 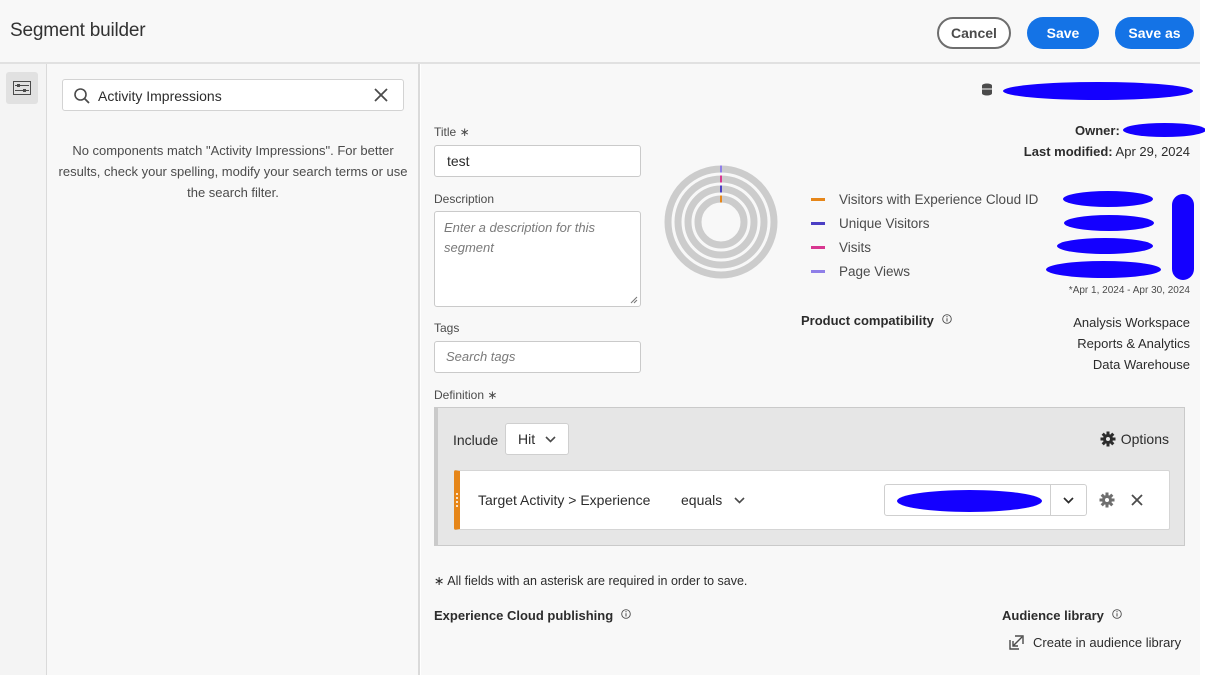 What do you see at coordinates (1152, 151) in the screenshot?
I see `last-modified-value: Apr 29, 2024` at bounding box center [1152, 151].